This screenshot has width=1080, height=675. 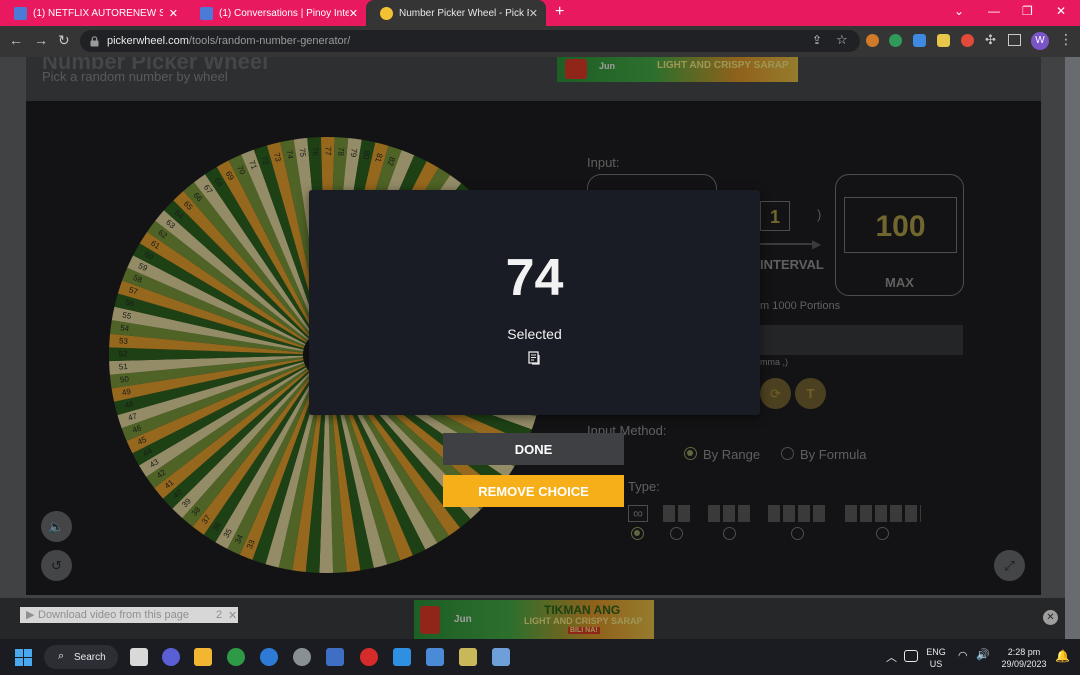 What do you see at coordinates (456, 13) in the screenshot?
I see `tab-number-picker: Number Picker Wheel - Pick Ran ✕` at bounding box center [456, 13].